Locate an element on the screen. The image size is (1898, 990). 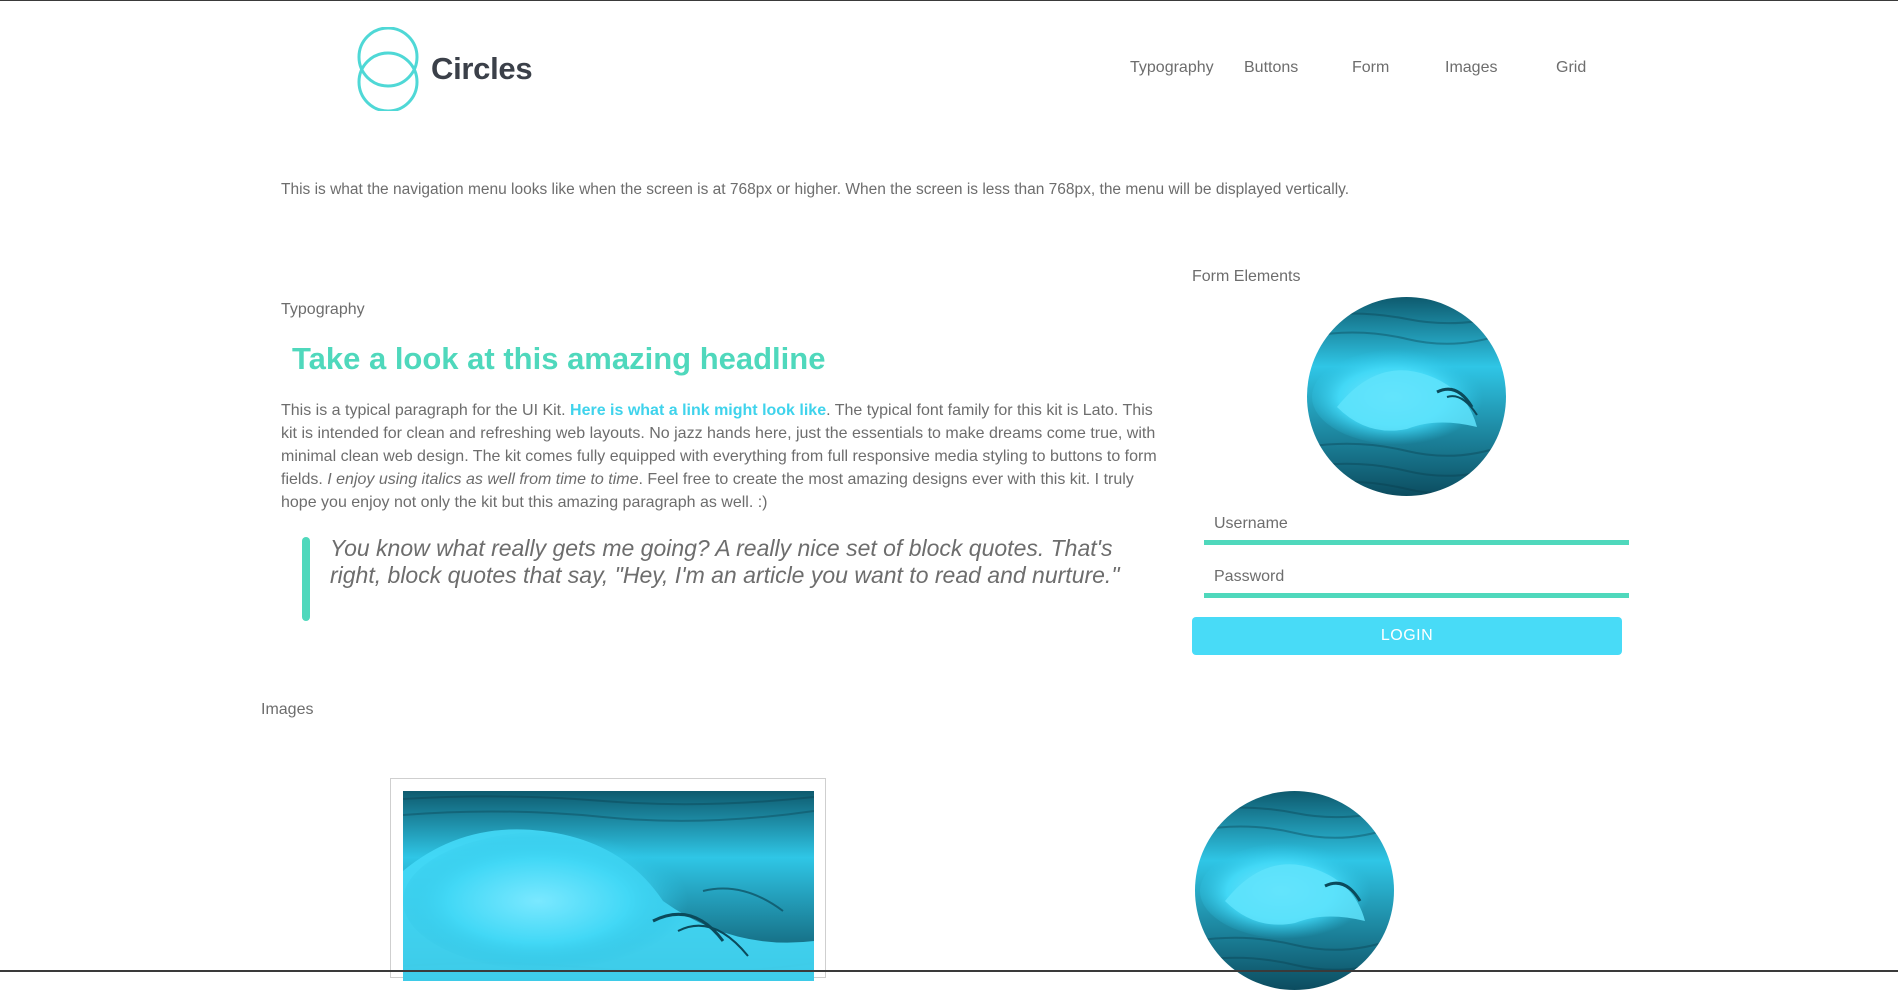
login-button: LOGIN is located at coordinates (1407, 636).